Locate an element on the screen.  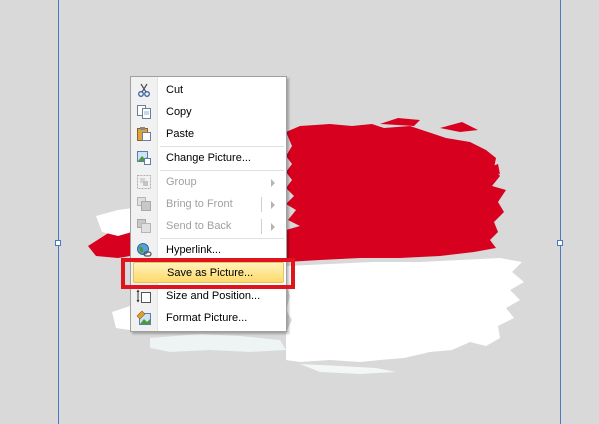
menu-item-send-to-back: Send to Back is located at coordinates (208, 226).